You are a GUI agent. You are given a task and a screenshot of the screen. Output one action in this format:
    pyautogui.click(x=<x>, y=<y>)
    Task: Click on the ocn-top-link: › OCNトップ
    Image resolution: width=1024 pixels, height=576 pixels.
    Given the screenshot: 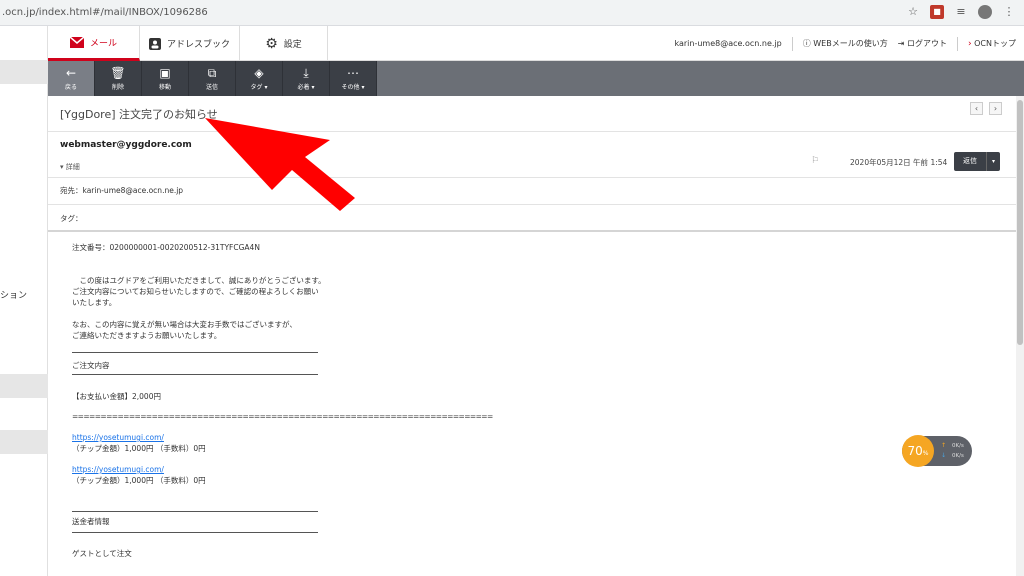 What is the action you would take?
    pyautogui.click(x=992, y=43)
    